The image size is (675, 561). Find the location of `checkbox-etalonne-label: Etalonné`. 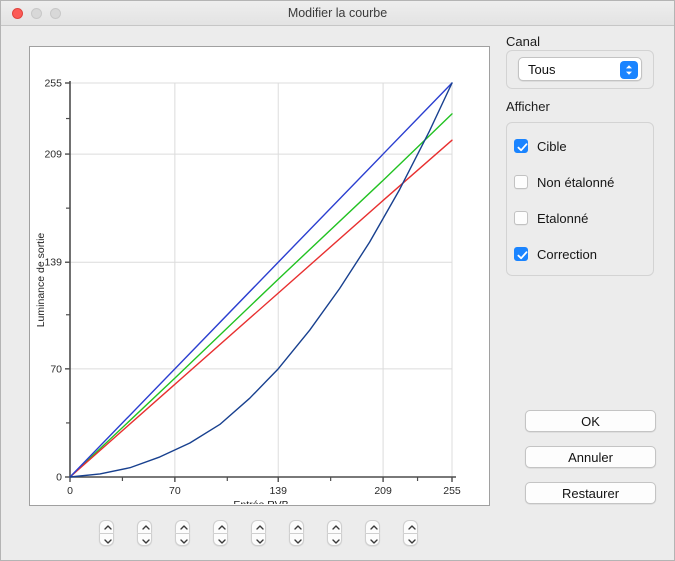

checkbox-etalonne-label: Etalonné is located at coordinates (563, 218).